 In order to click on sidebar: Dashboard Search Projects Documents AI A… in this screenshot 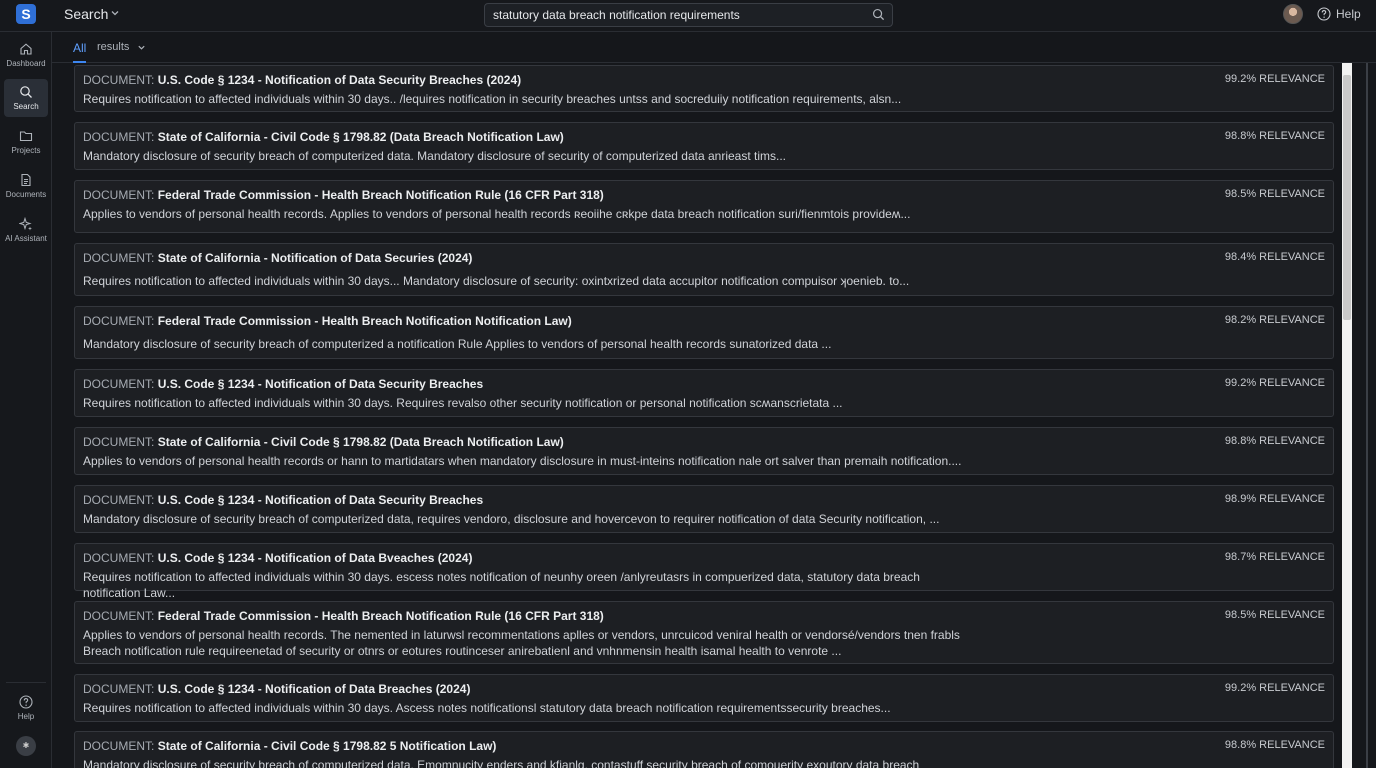, I will do `click(26, 400)`.